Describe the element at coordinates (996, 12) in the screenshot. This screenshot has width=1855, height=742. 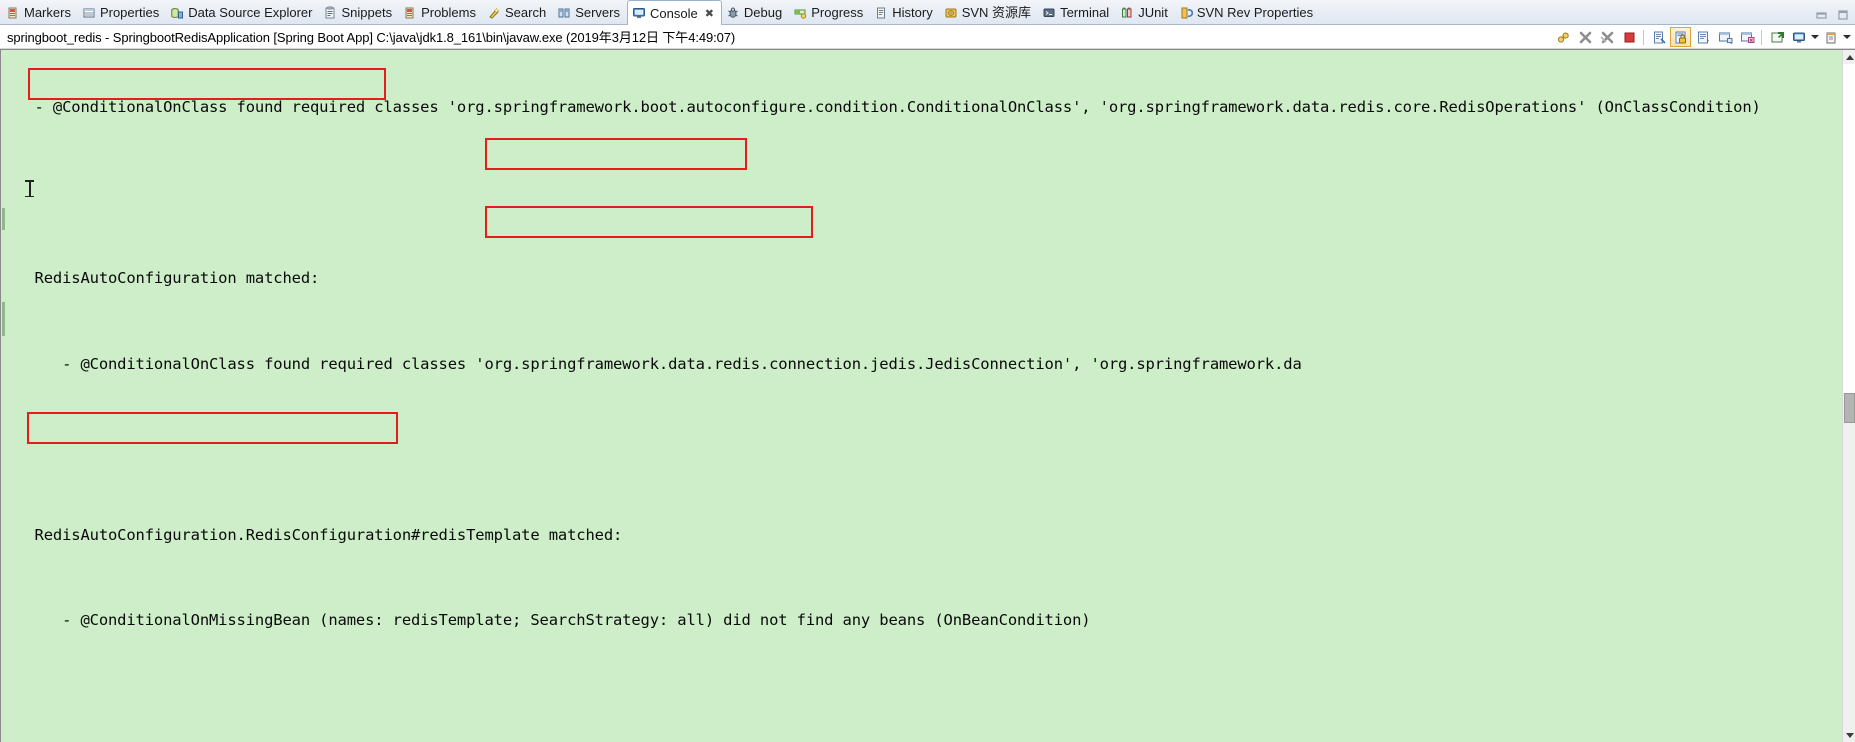
I see `sidebar-item-label: SVN 资源库` at that location.